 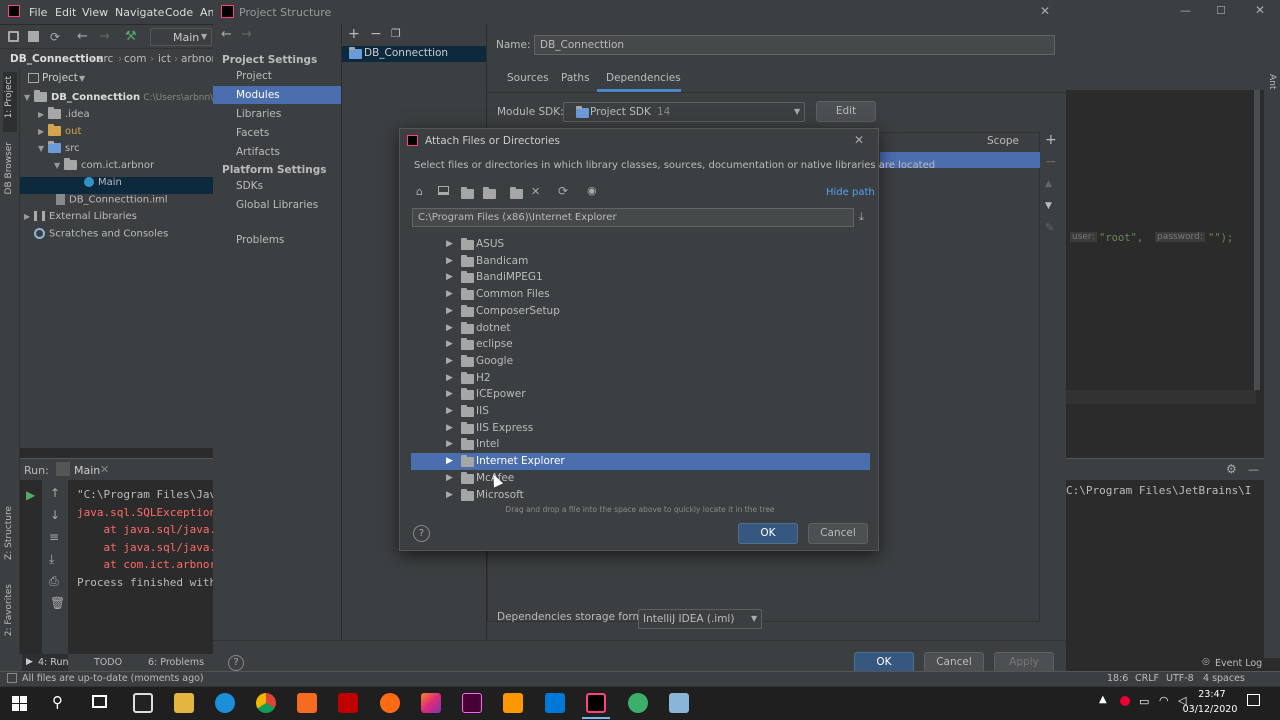 I want to click on remove-dependency-icon: −, so click(x=1051, y=162).